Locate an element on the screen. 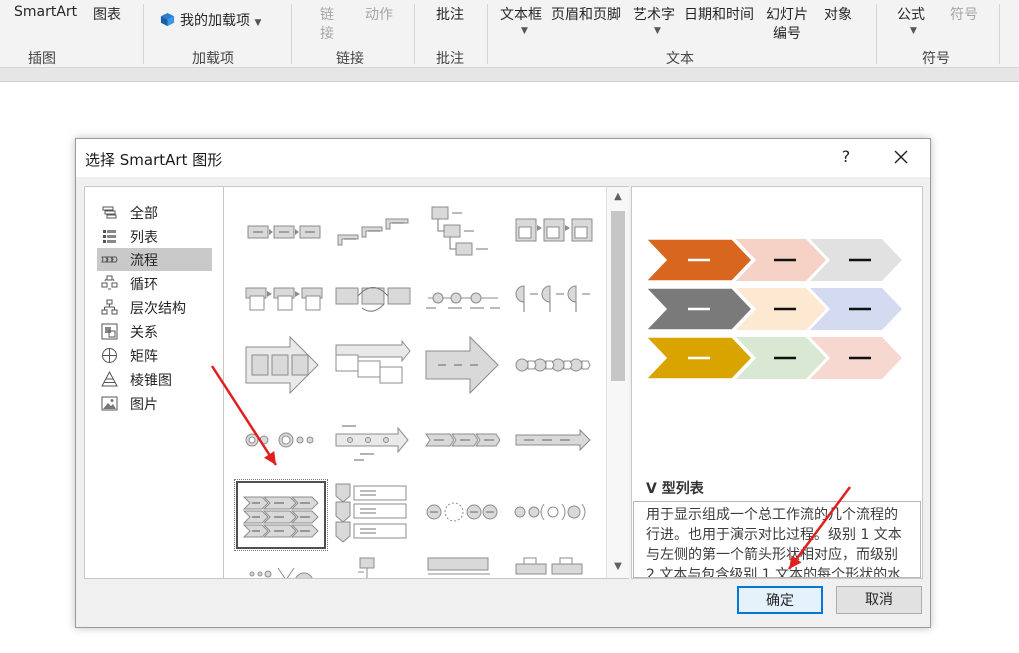  layout-continuous-arrow is located at coordinates (553, 442).